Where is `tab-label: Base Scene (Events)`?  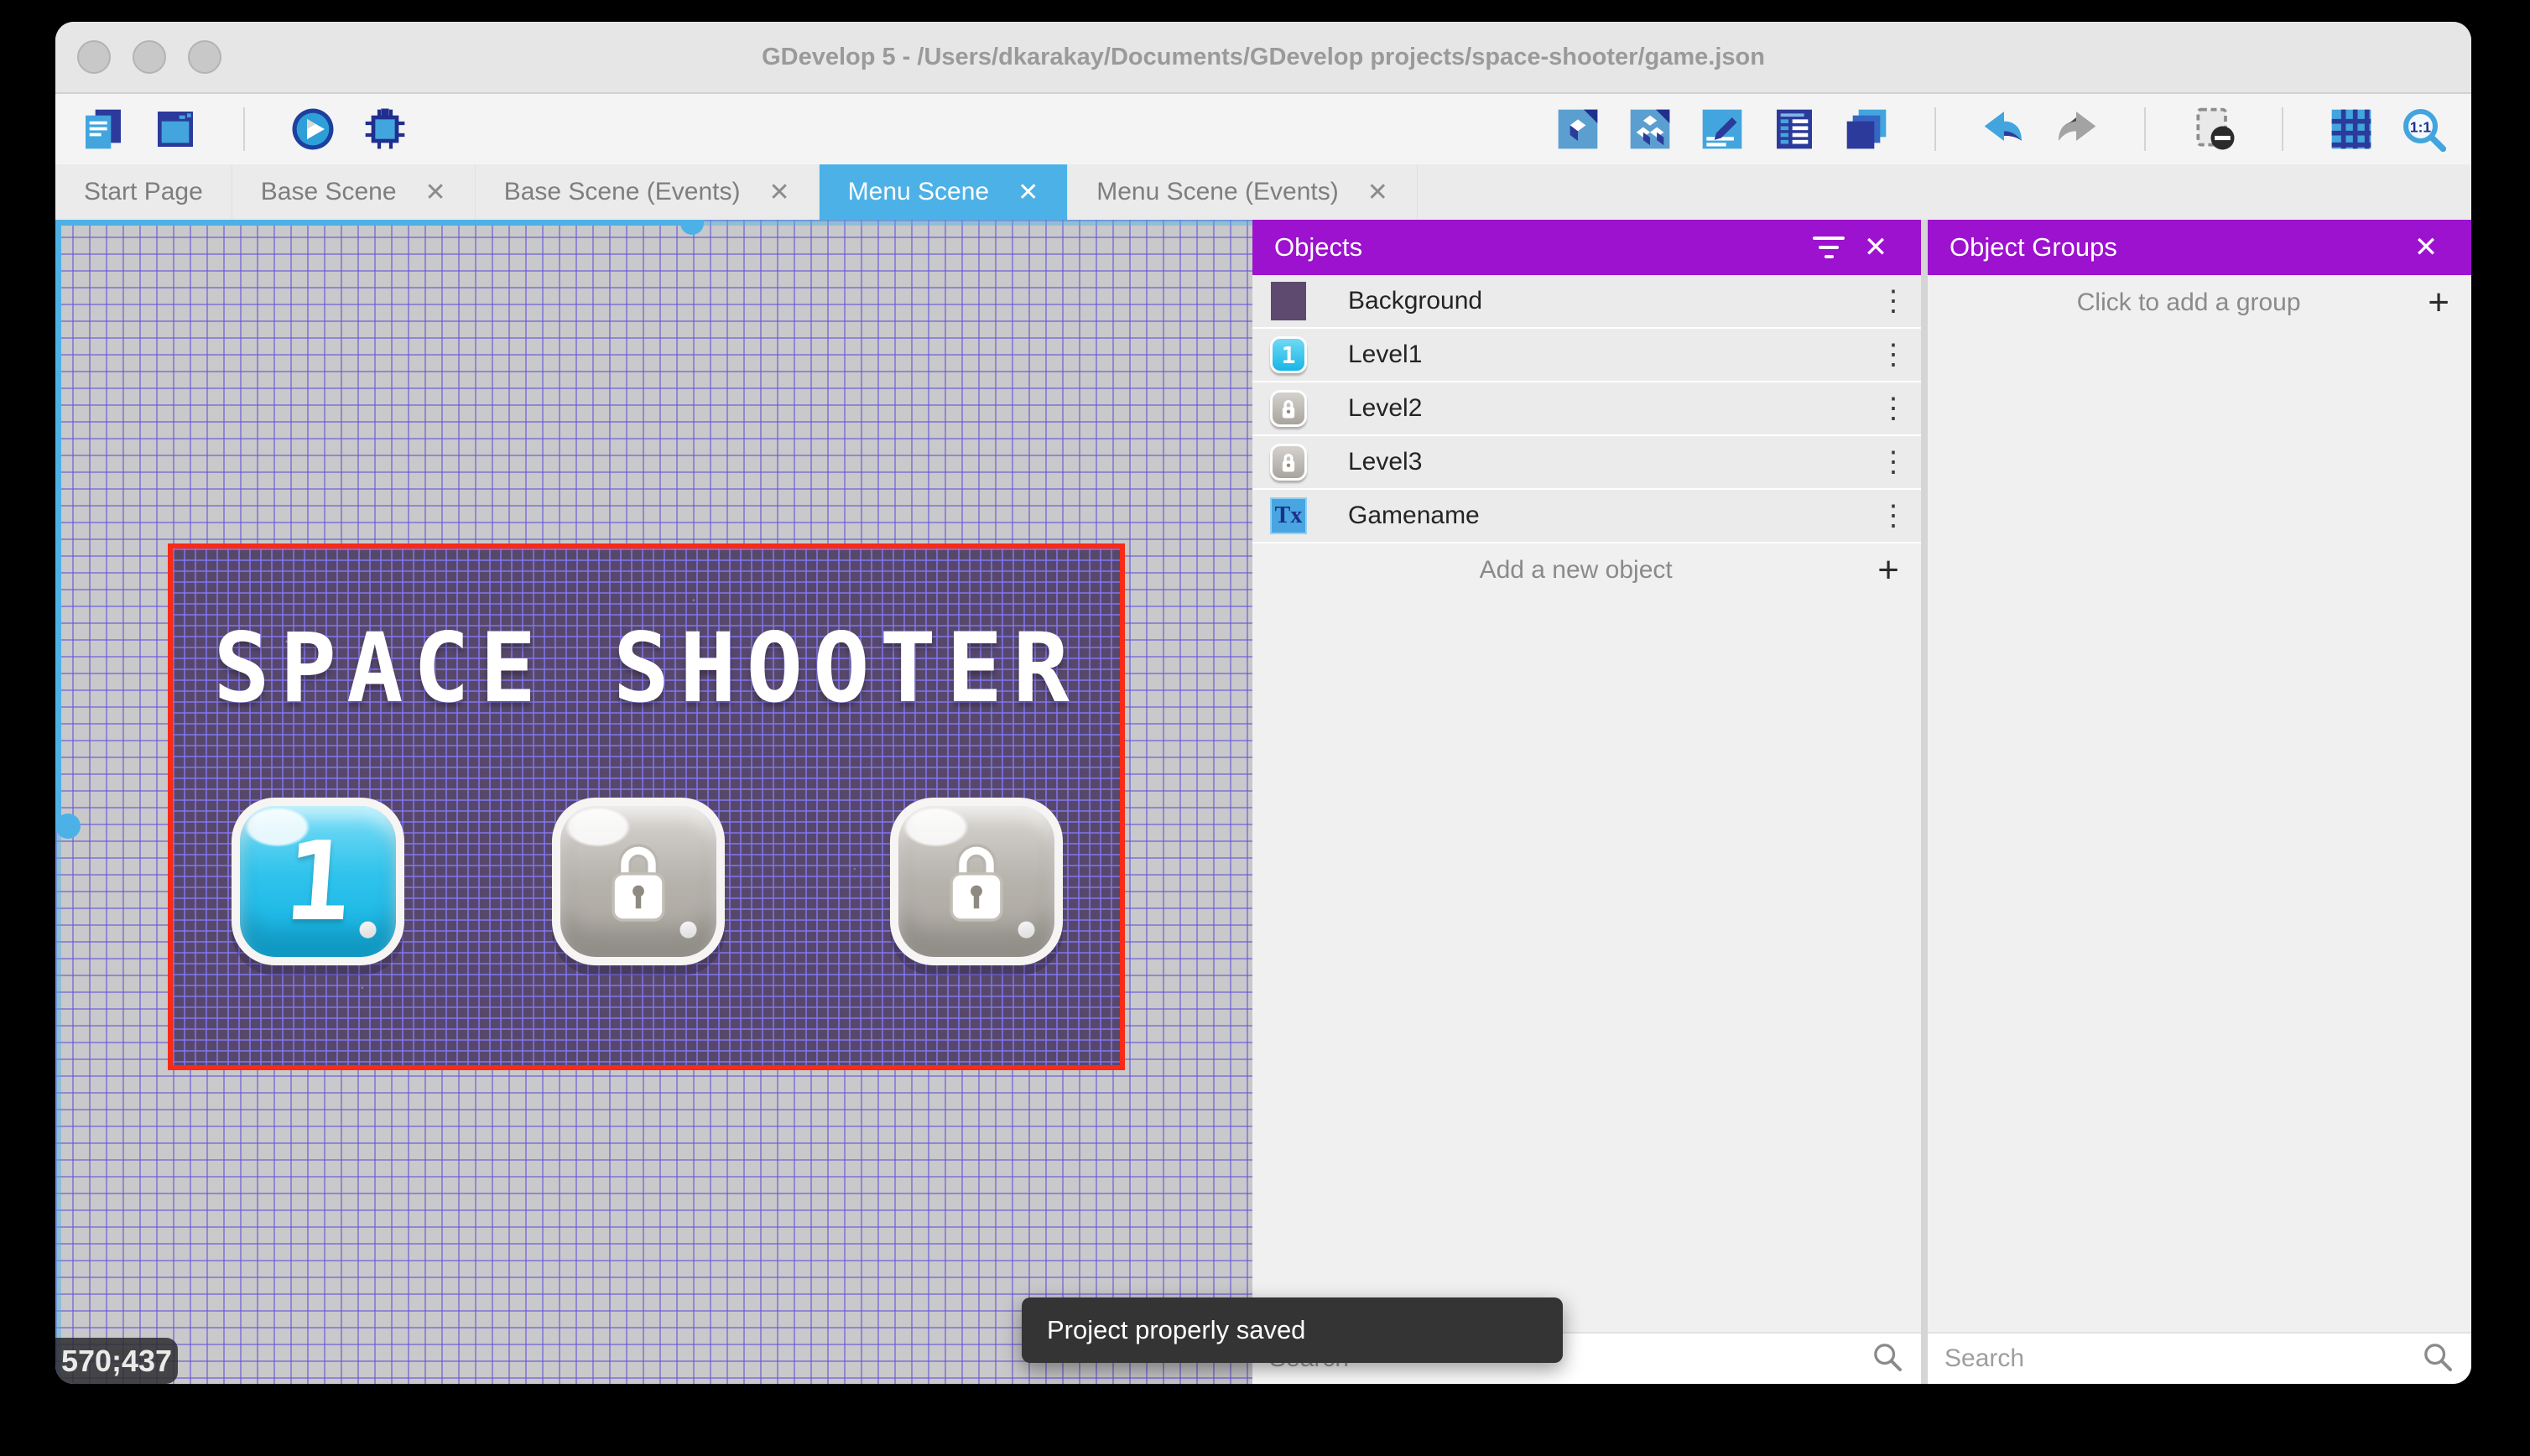 tab-label: Base Scene (Events) is located at coordinates (622, 191).